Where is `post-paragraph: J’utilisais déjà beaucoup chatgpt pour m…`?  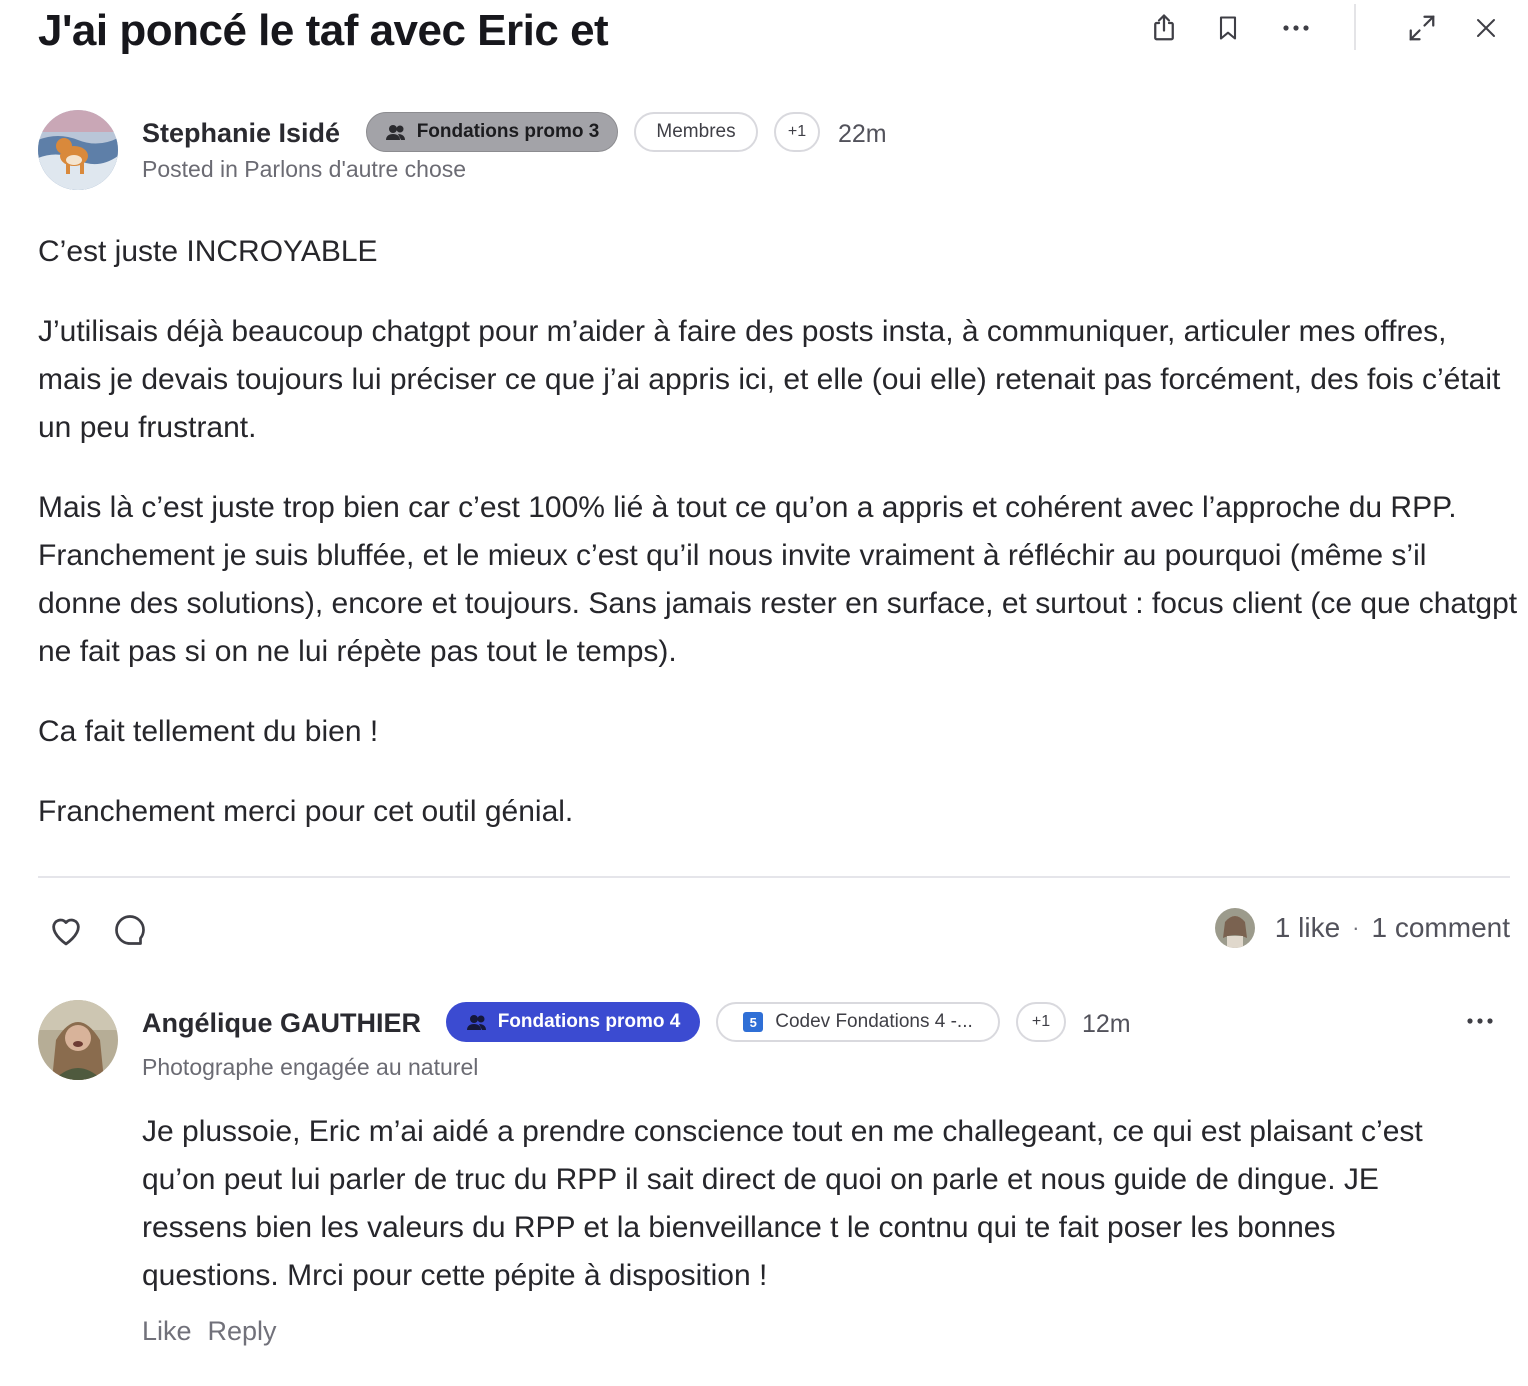
post-paragraph: J’utilisais déjà beaucoup chatgpt pour m… is located at coordinates (769, 379).